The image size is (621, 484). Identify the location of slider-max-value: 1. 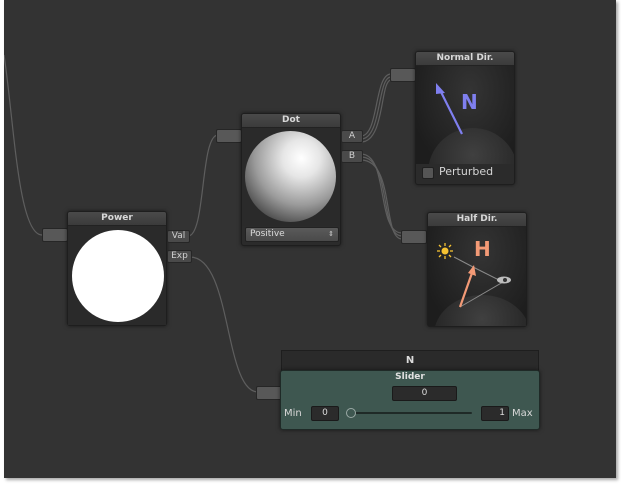
(502, 413).